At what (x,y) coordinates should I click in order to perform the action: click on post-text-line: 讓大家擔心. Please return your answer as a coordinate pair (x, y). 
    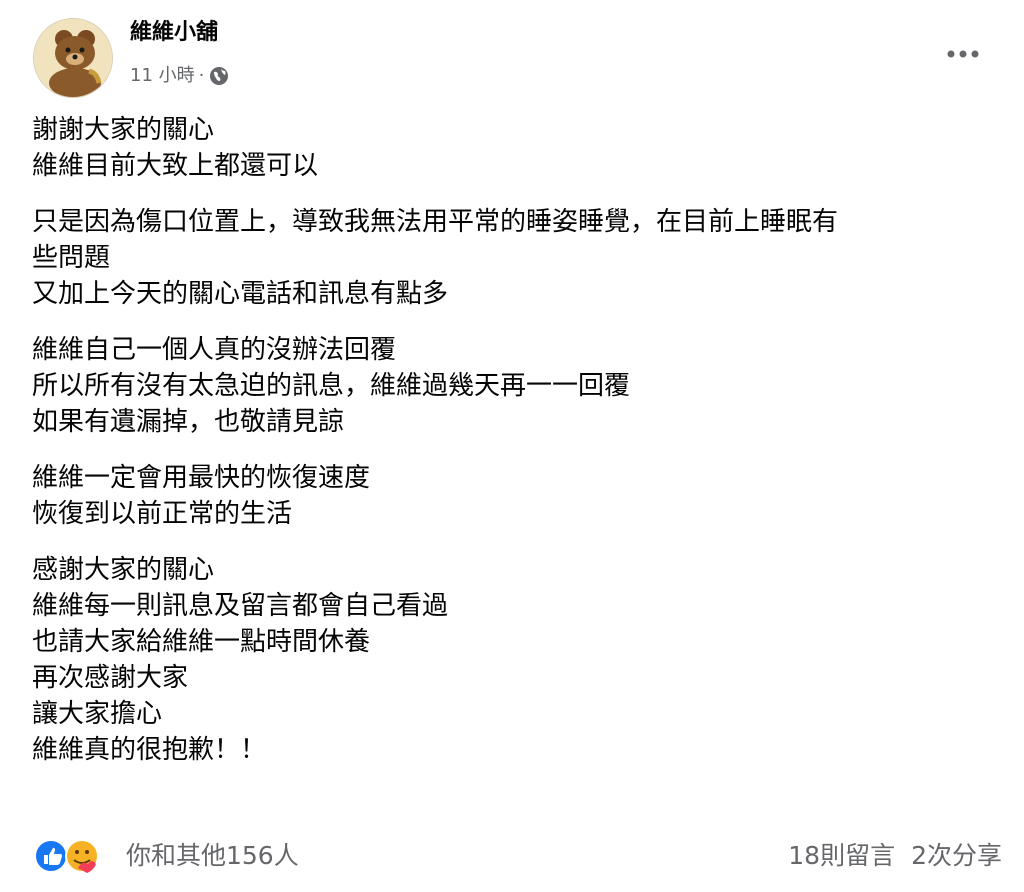
    Looking at the image, I should click on (97, 714).